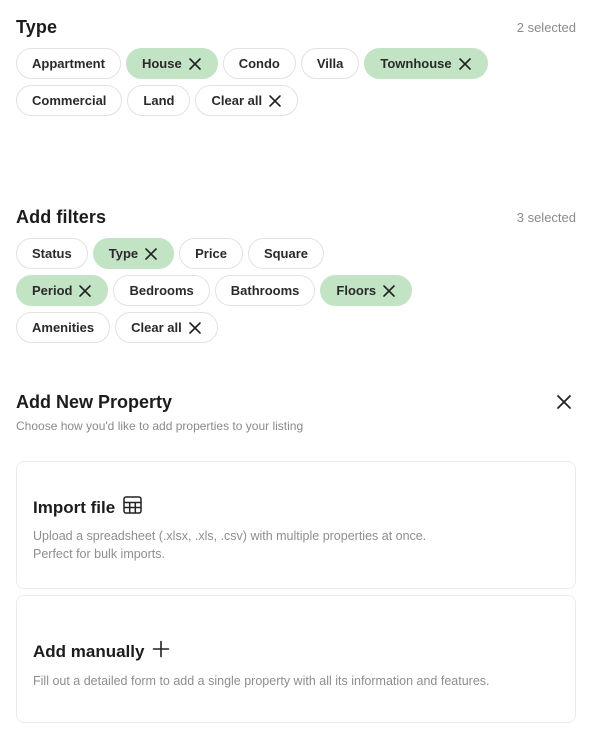  I want to click on type-chip-villa: Villa, so click(330, 63).